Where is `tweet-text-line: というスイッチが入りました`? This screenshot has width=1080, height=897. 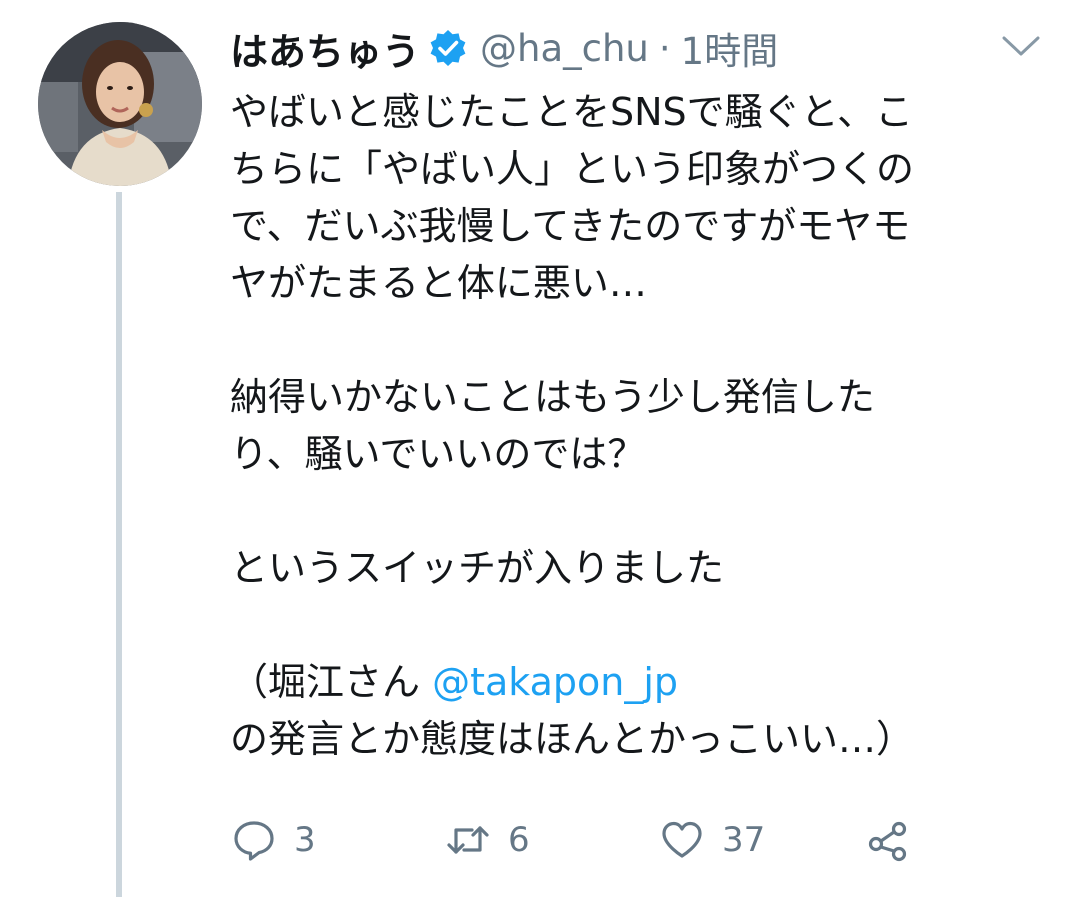
tweet-text-line: というスイッチが入りました is located at coordinates (477, 568).